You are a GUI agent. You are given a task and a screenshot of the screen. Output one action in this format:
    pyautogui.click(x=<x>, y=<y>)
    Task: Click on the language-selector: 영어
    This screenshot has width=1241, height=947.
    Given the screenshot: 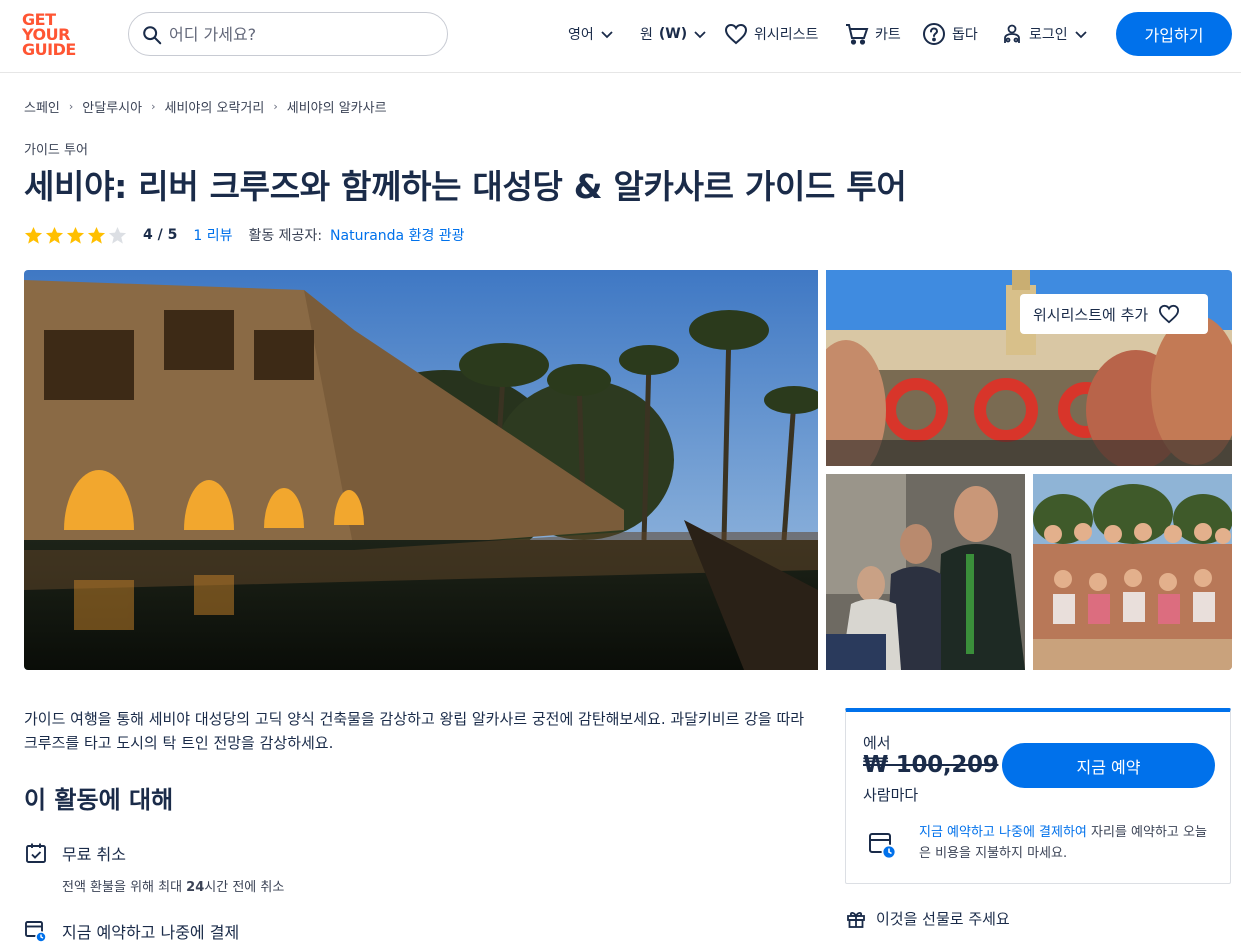 What is the action you would take?
    pyautogui.click(x=591, y=34)
    